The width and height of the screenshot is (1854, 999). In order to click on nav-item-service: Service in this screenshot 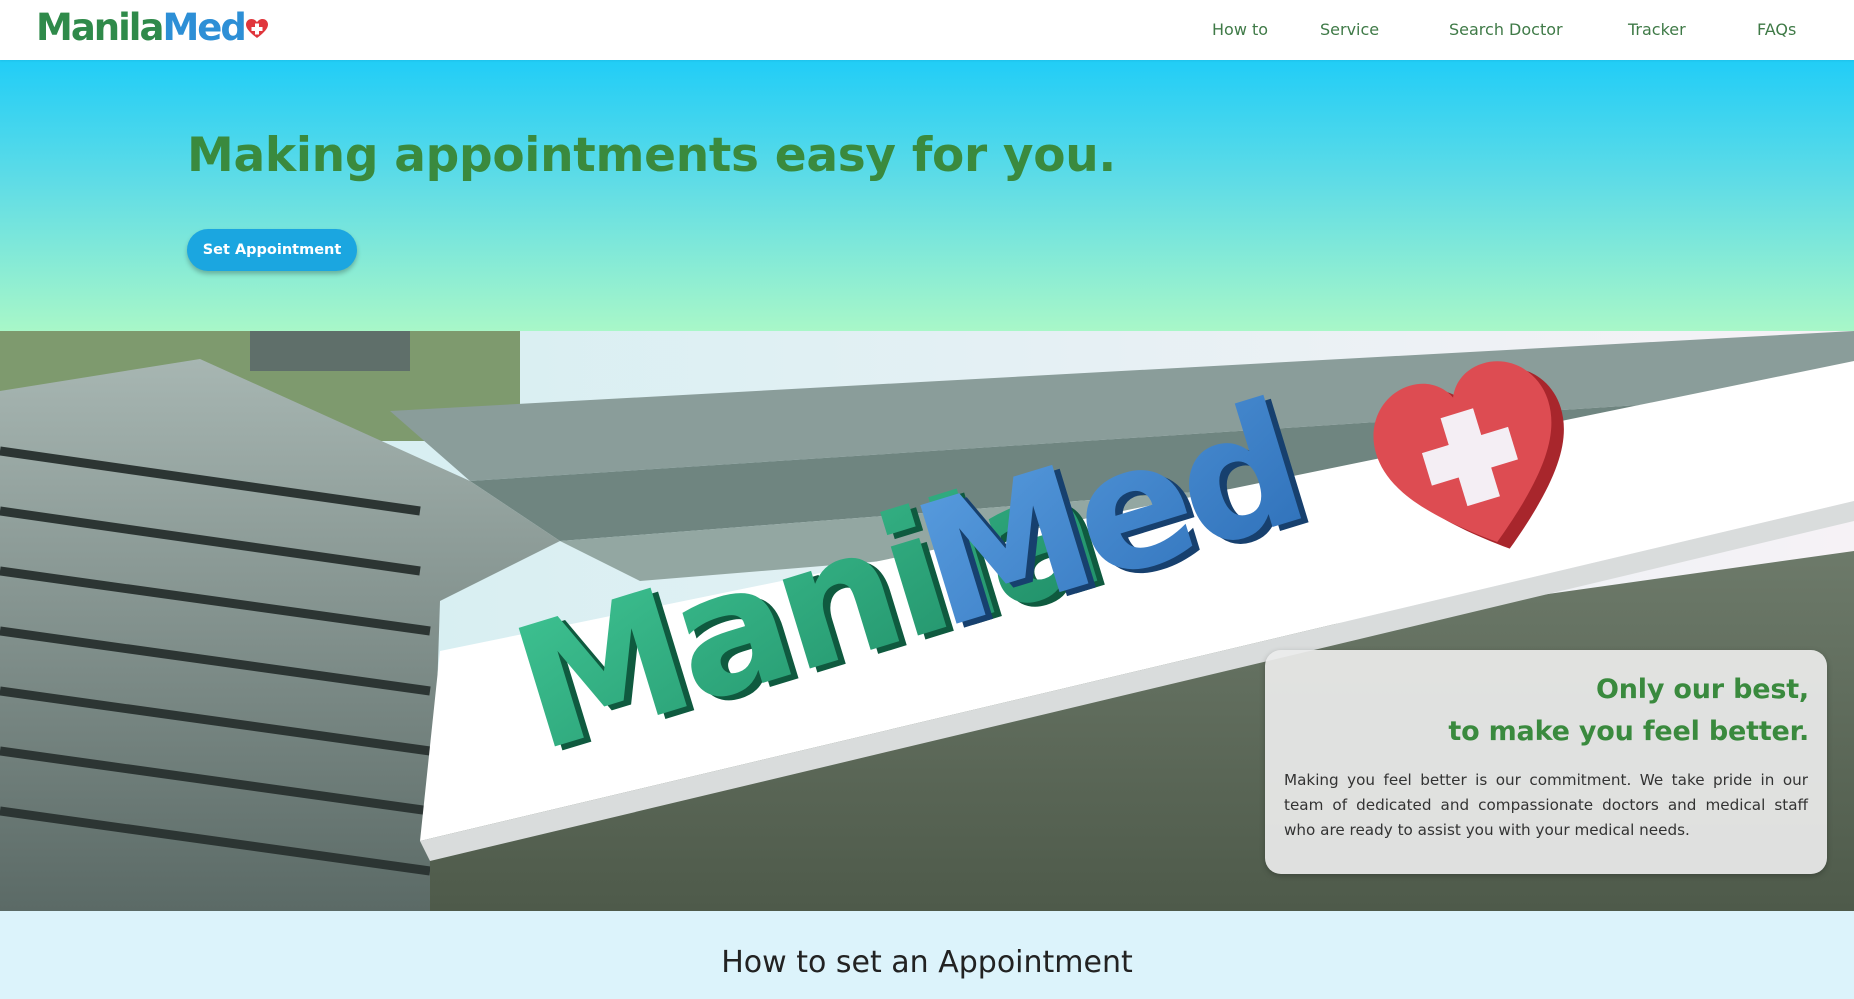, I will do `click(1349, 29)`.